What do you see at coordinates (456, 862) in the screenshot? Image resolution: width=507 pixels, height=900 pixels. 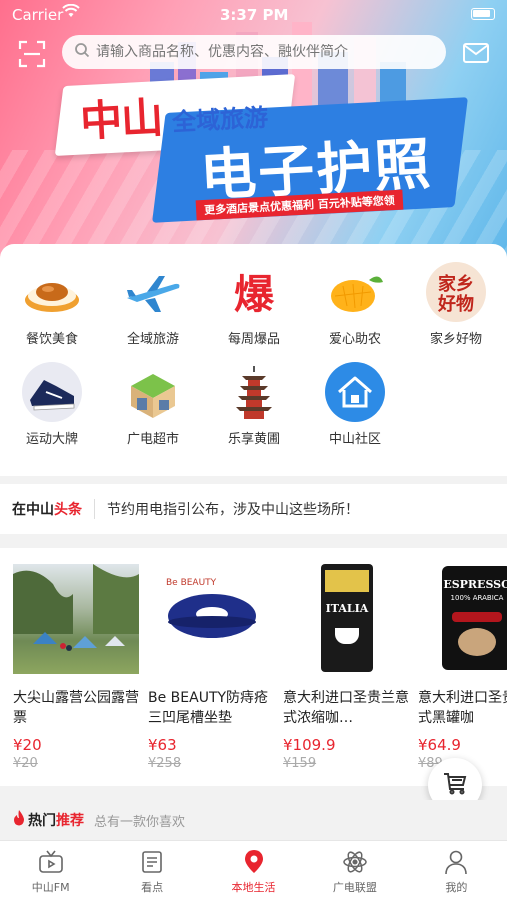 I see `user-icon` at bounding box center [456, 862].